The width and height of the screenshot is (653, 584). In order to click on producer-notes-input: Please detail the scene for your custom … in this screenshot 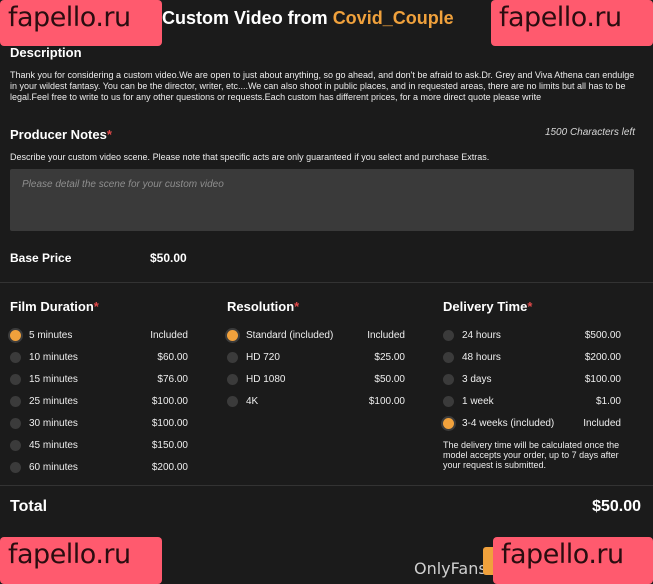, I will do `click(322, 200)`.